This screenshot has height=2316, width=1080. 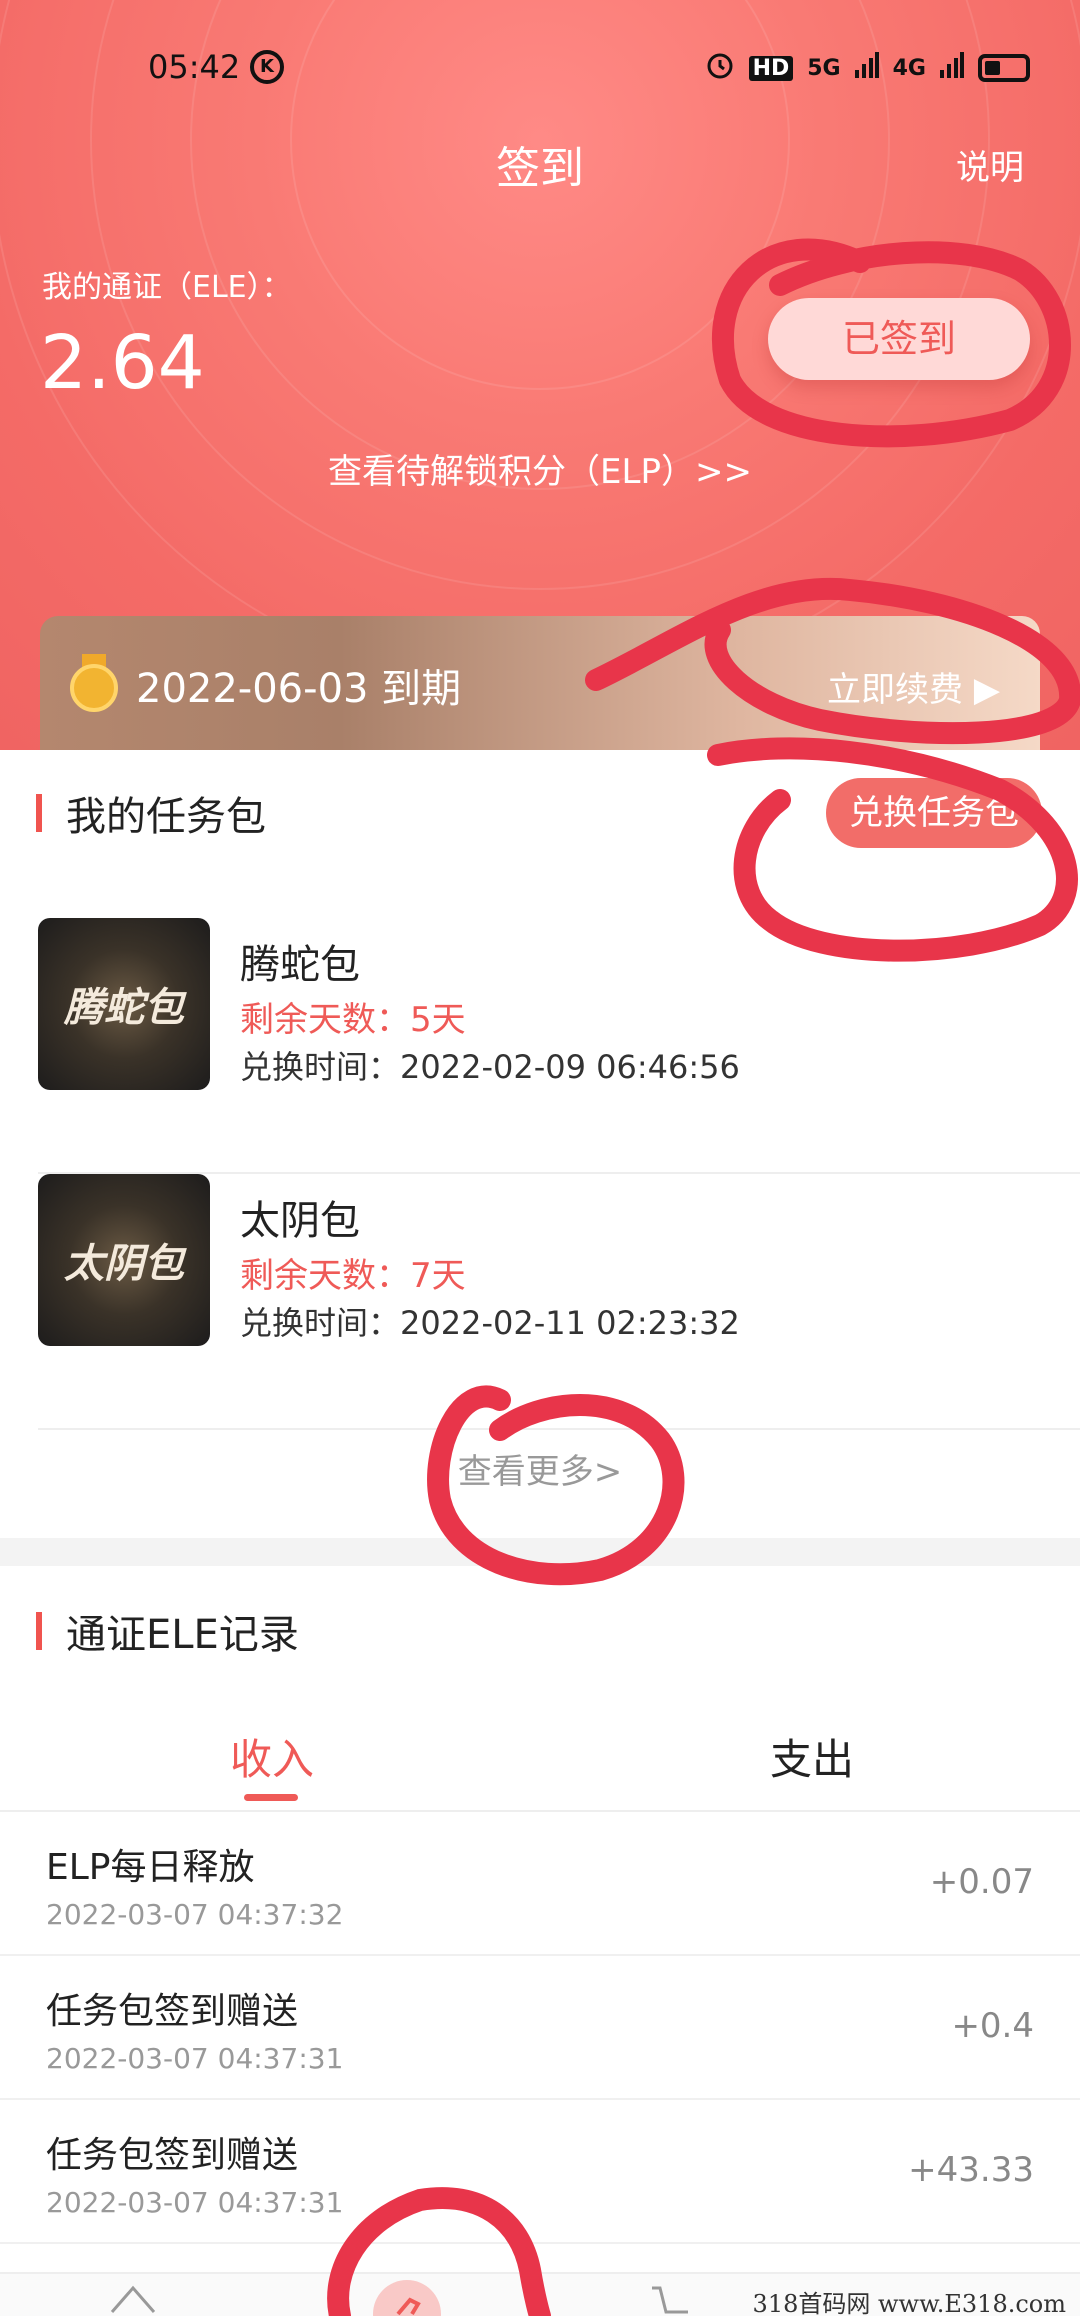 What do you see at coordinates (299, 689) in the screenshot?
I see `expire-date: 2022-06-03 到期` at bounding box center [299, 689].